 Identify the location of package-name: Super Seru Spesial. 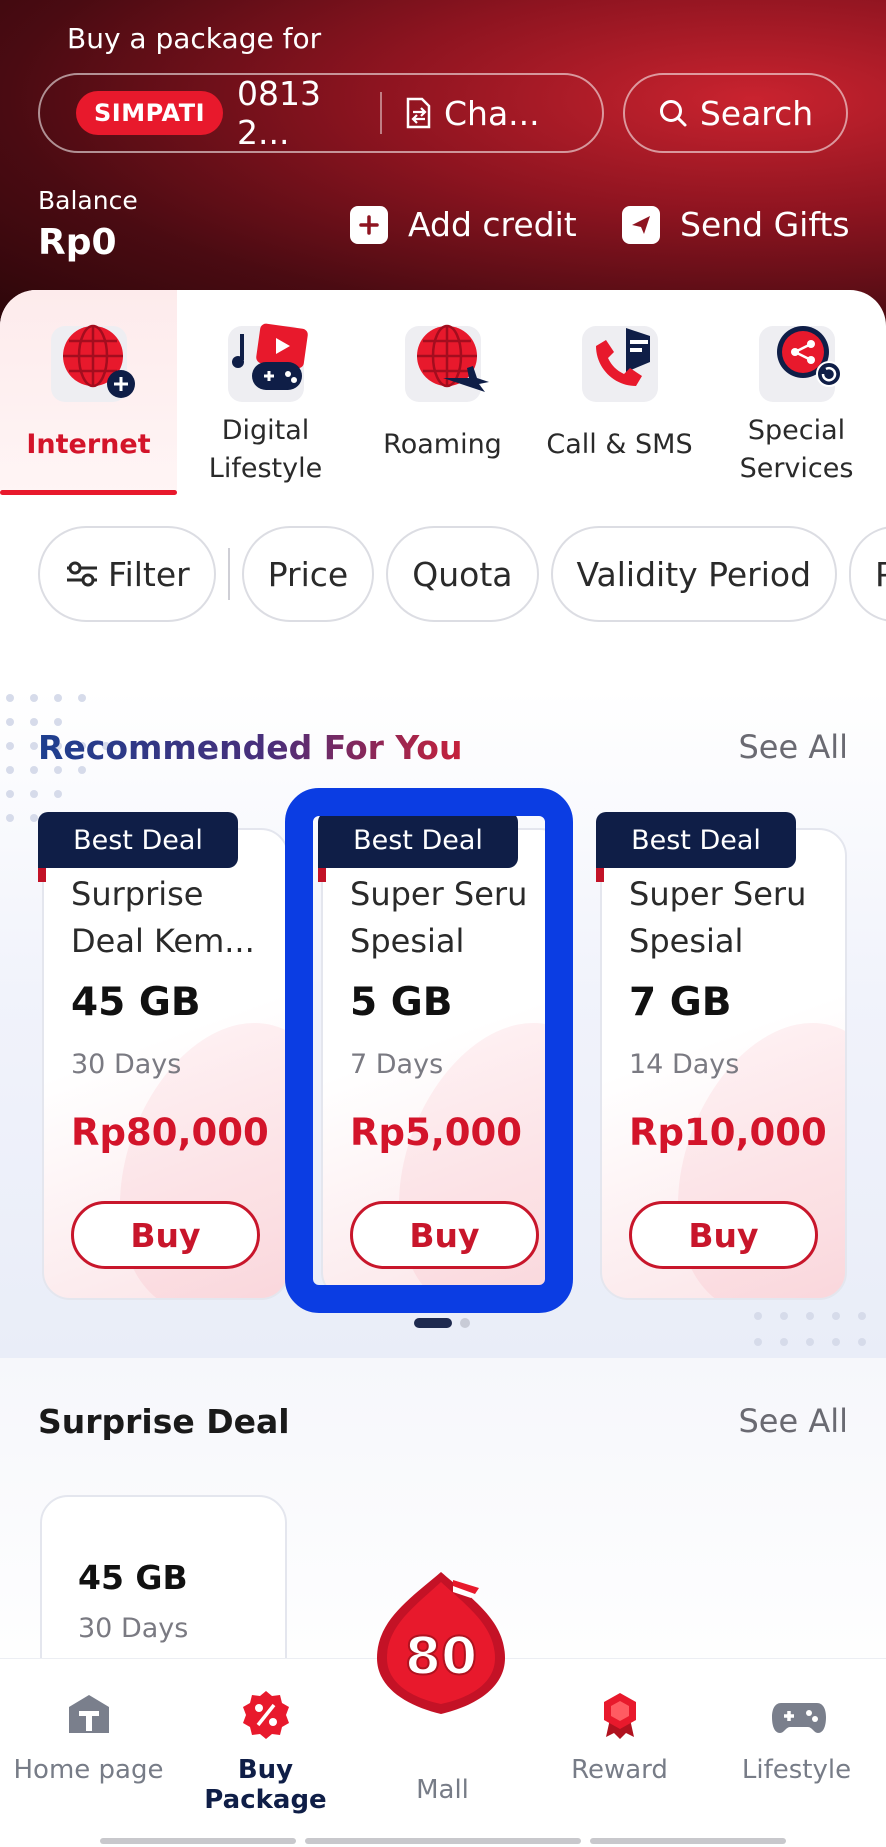
(718, 917).